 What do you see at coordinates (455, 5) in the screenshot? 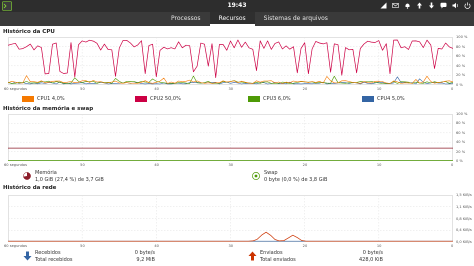
I see `volume-icon` at bounding box center [455, 5].